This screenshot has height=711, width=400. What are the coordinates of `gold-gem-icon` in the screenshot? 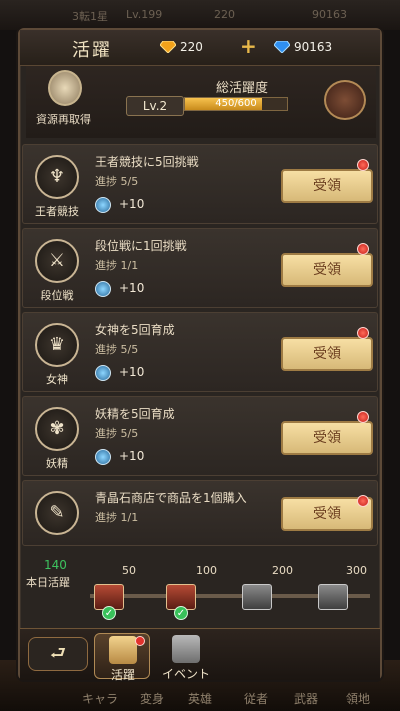 It's located at (168, 47).